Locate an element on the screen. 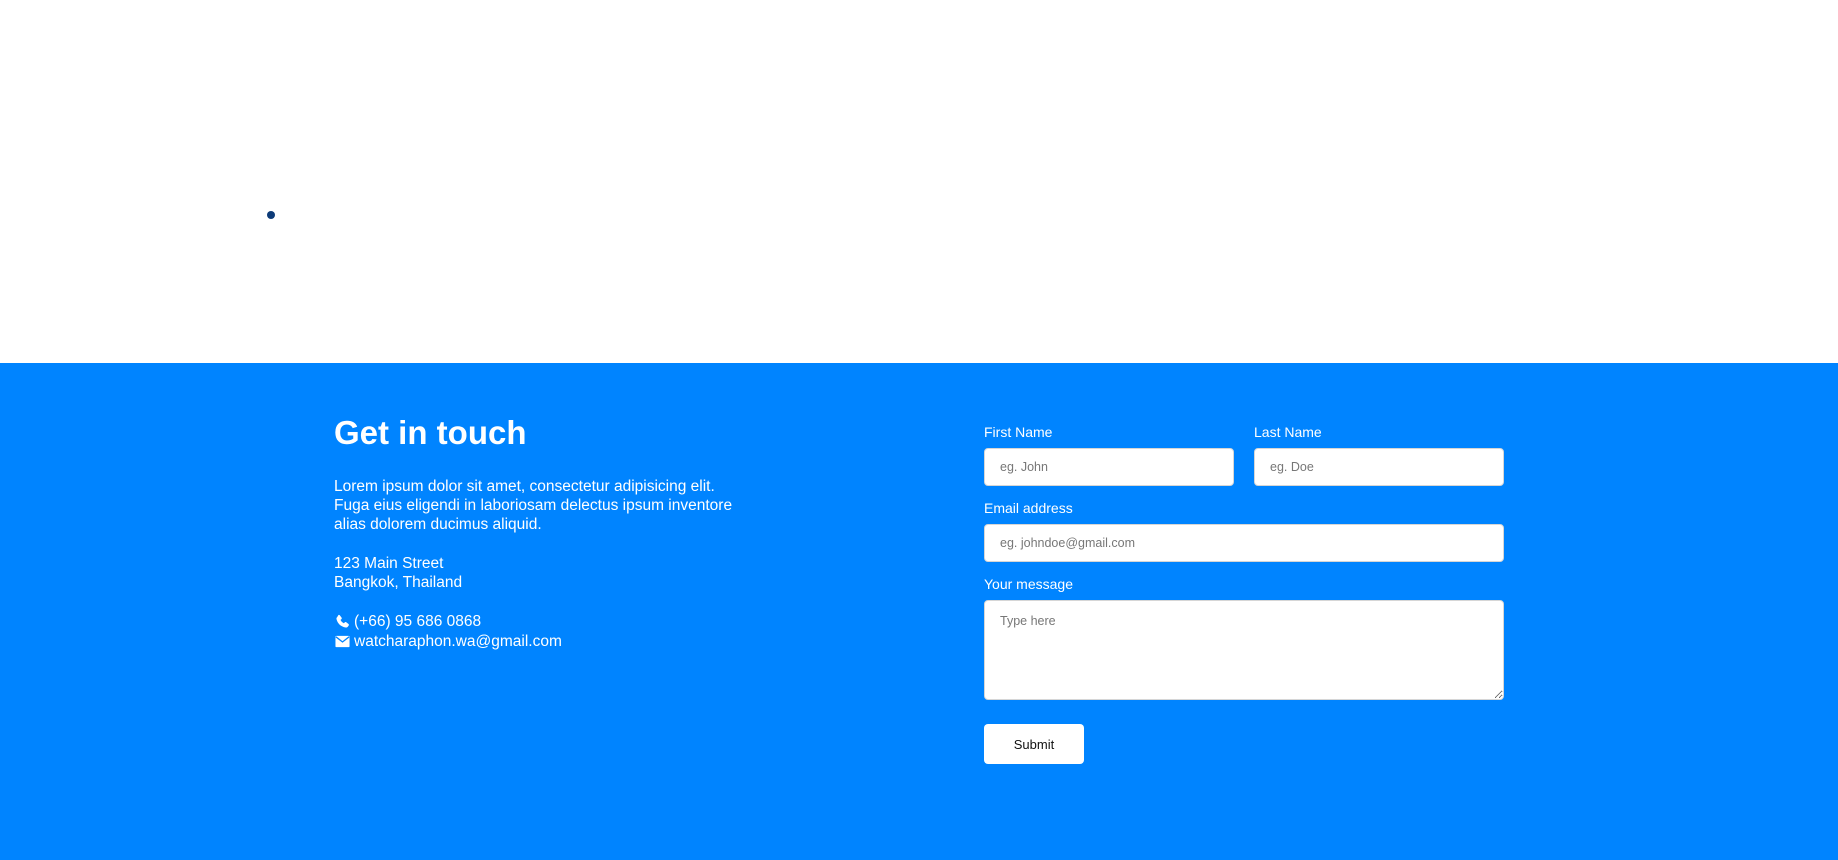  last-name-group: Last Name is located at coordinates (1379, 455).